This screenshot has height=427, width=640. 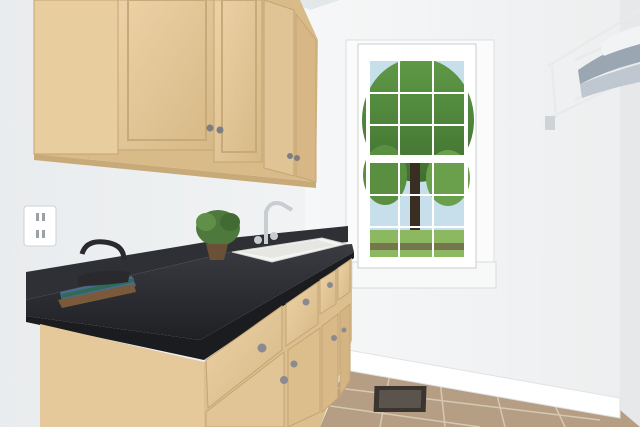 What do you see at coordinates (40, 226) in the screenshot?
I see `electrical-outlet` at bounding box center [40, 226].